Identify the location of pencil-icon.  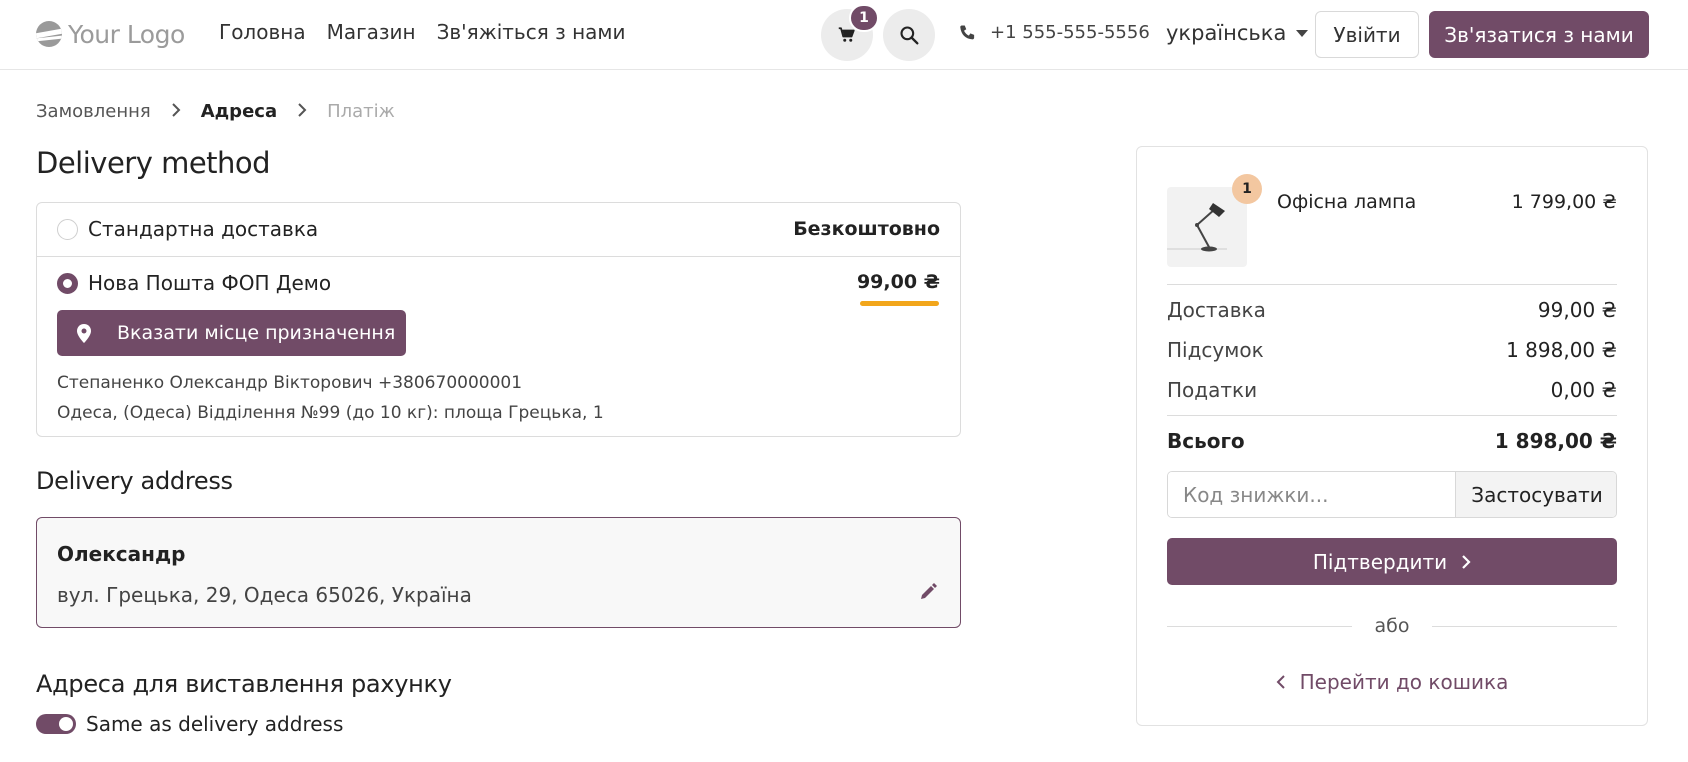
(928, 594).